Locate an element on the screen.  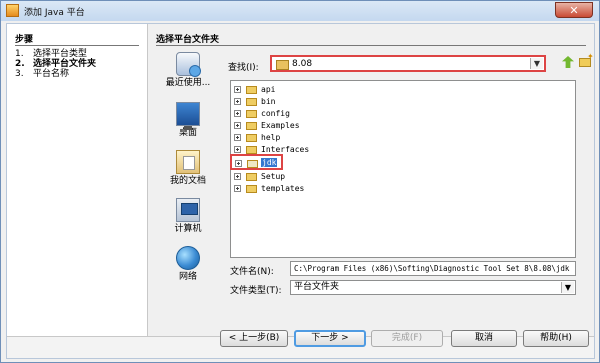
steps-list: 1. 选择平台类型 2. 选择平台文件夹 3. 平台名称 is located at coordinates (55, 64).